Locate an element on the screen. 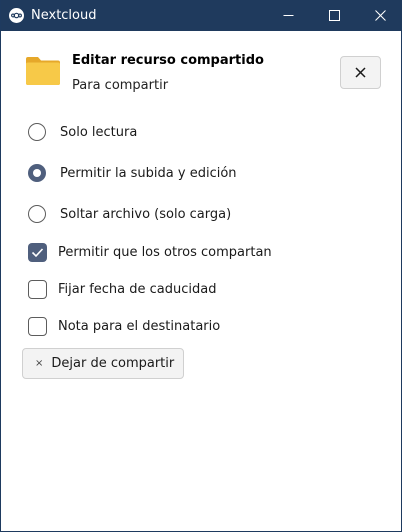 Image resolution: width=402 pixels, height=532 pixels. folder-icon is located at coordinates (43, 70).